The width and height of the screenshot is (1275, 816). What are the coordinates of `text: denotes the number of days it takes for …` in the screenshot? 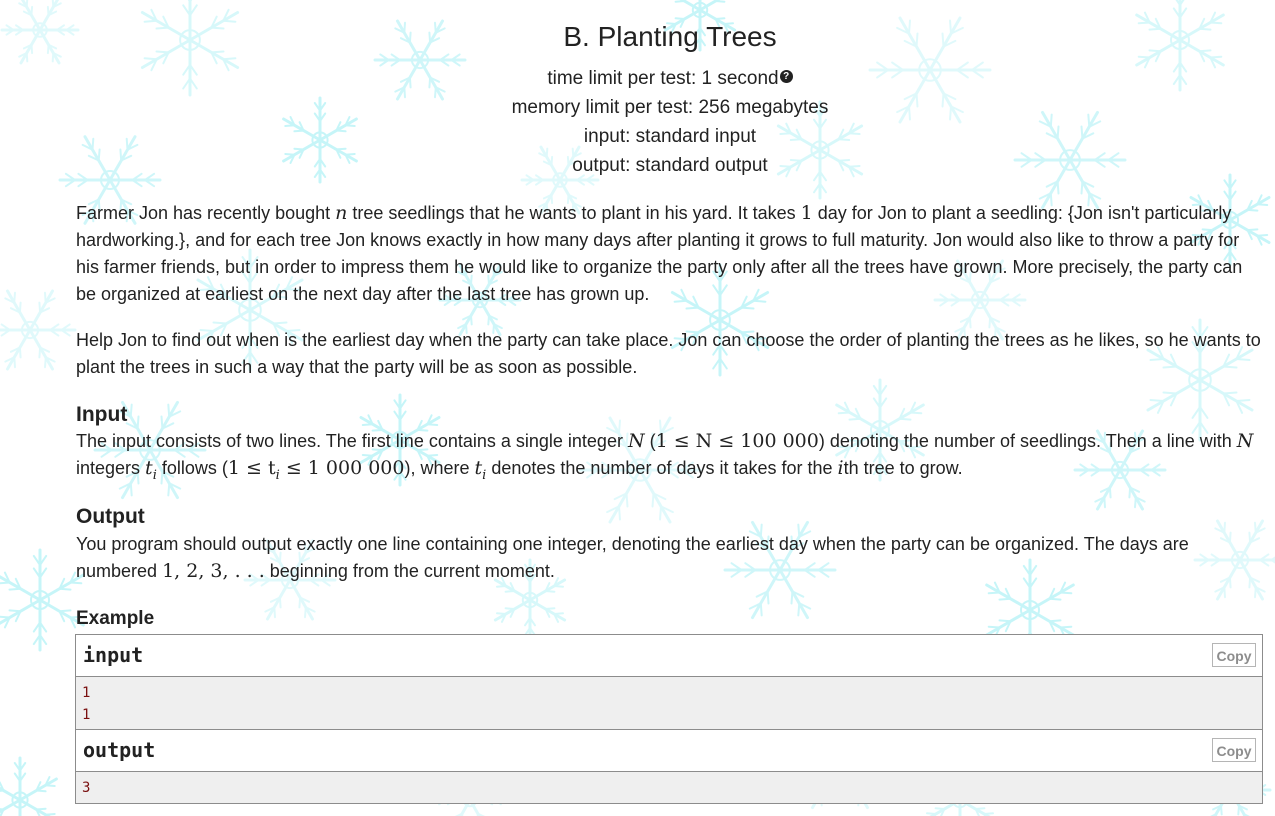 It's located at (662, 468).